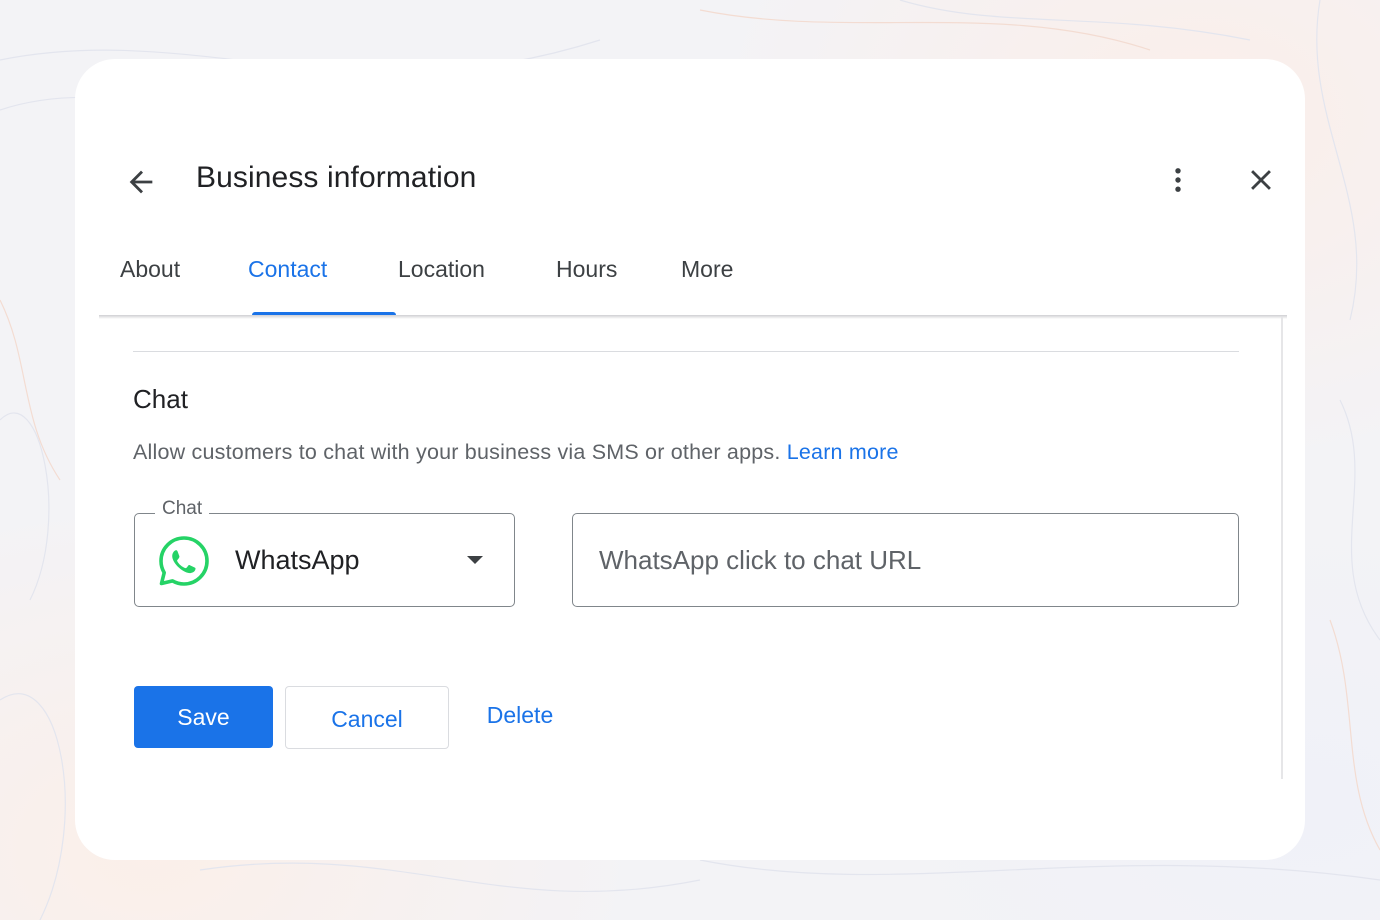 Image resolution: width=1380 pixels, height=920 pixels. I want to click on arrow-back-icon, so click(141, 182).